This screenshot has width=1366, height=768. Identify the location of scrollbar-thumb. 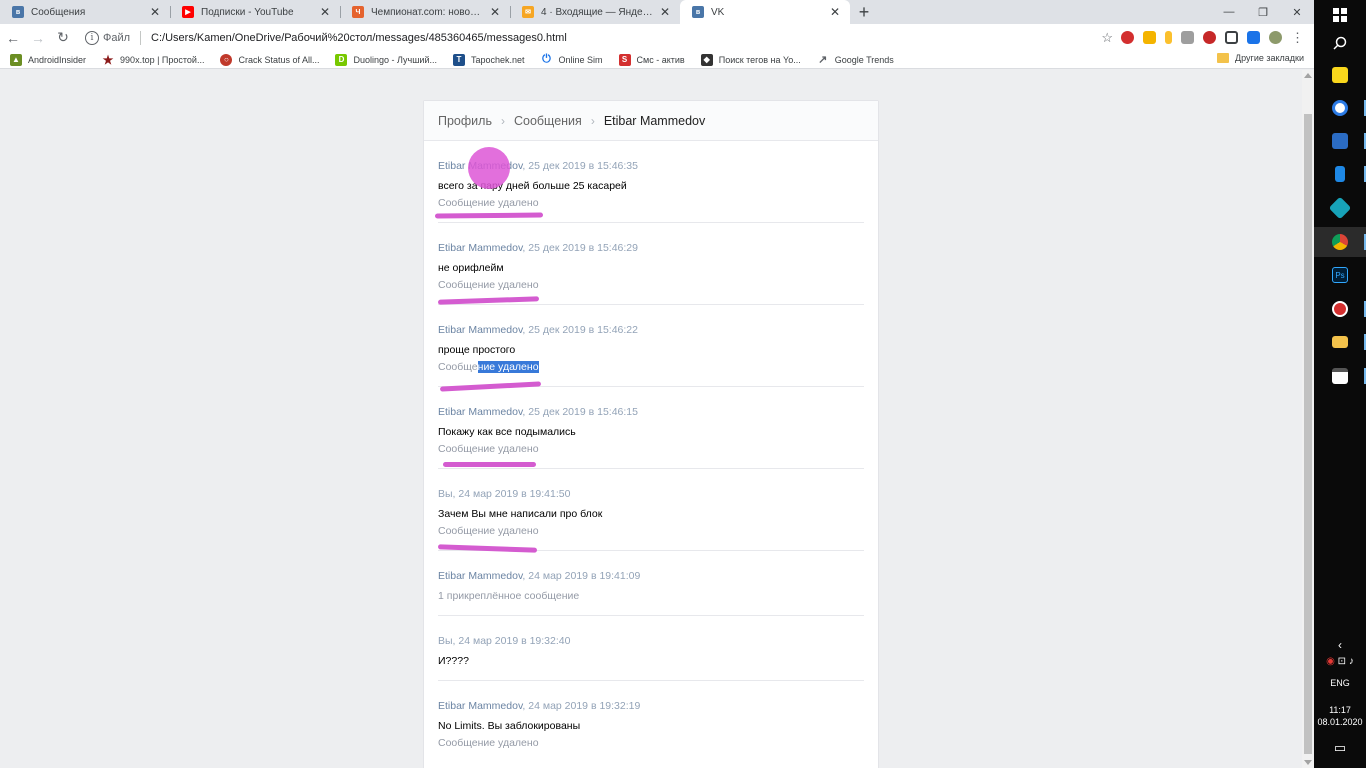
(1308, 434).